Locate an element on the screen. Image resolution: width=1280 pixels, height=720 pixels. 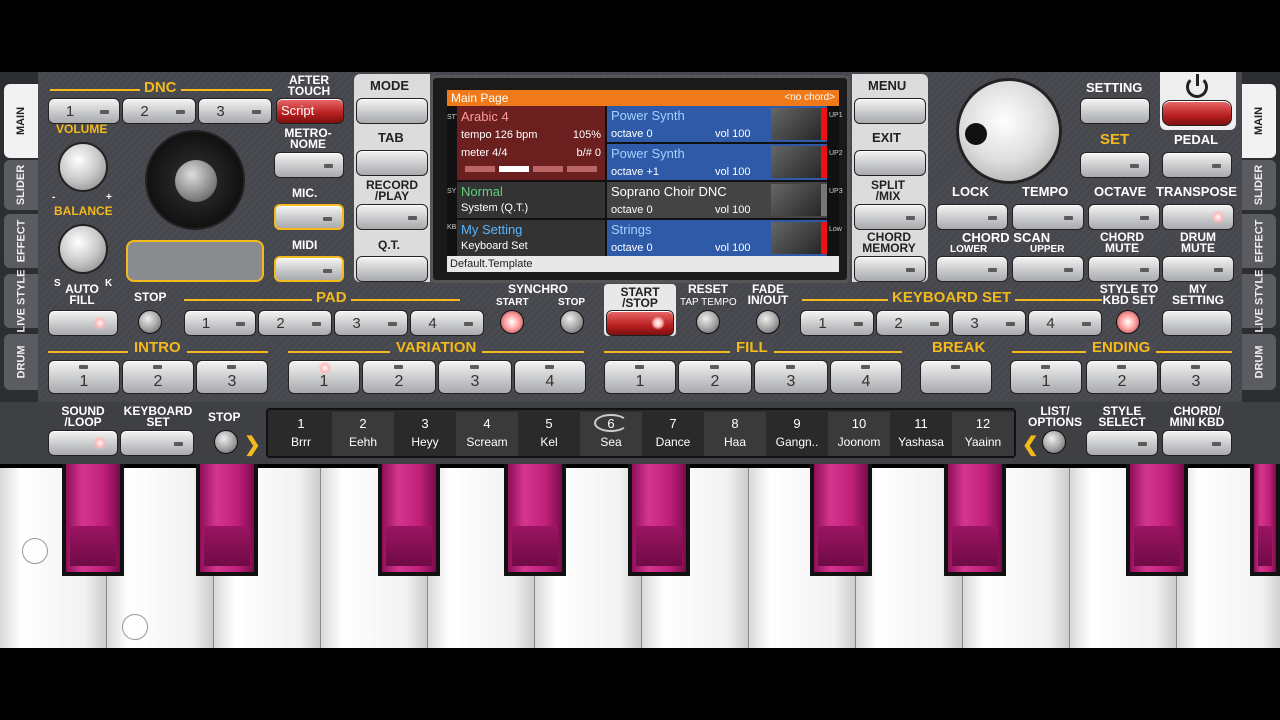
tab-drum-left: DRUM is located at coordinates (21, 362).